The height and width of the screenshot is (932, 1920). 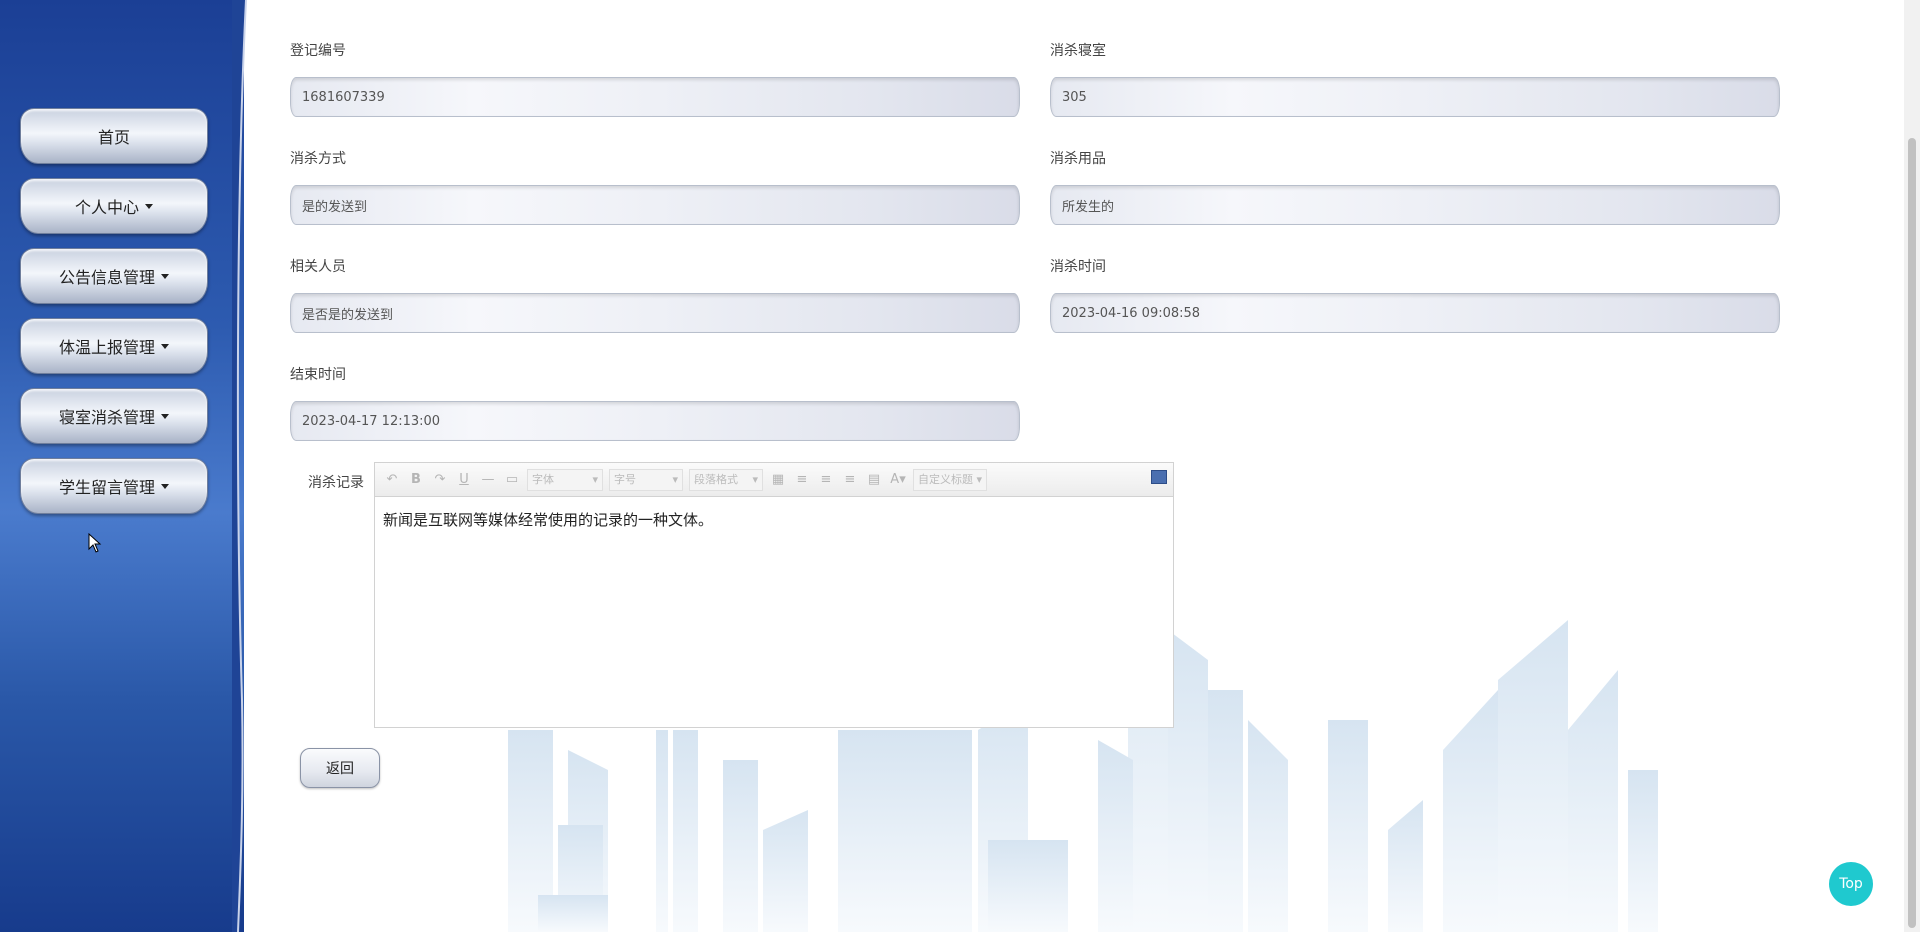 I want to click on sidebar-item-disinfection: 寝室消杀管理, so click(x=114, y=416).